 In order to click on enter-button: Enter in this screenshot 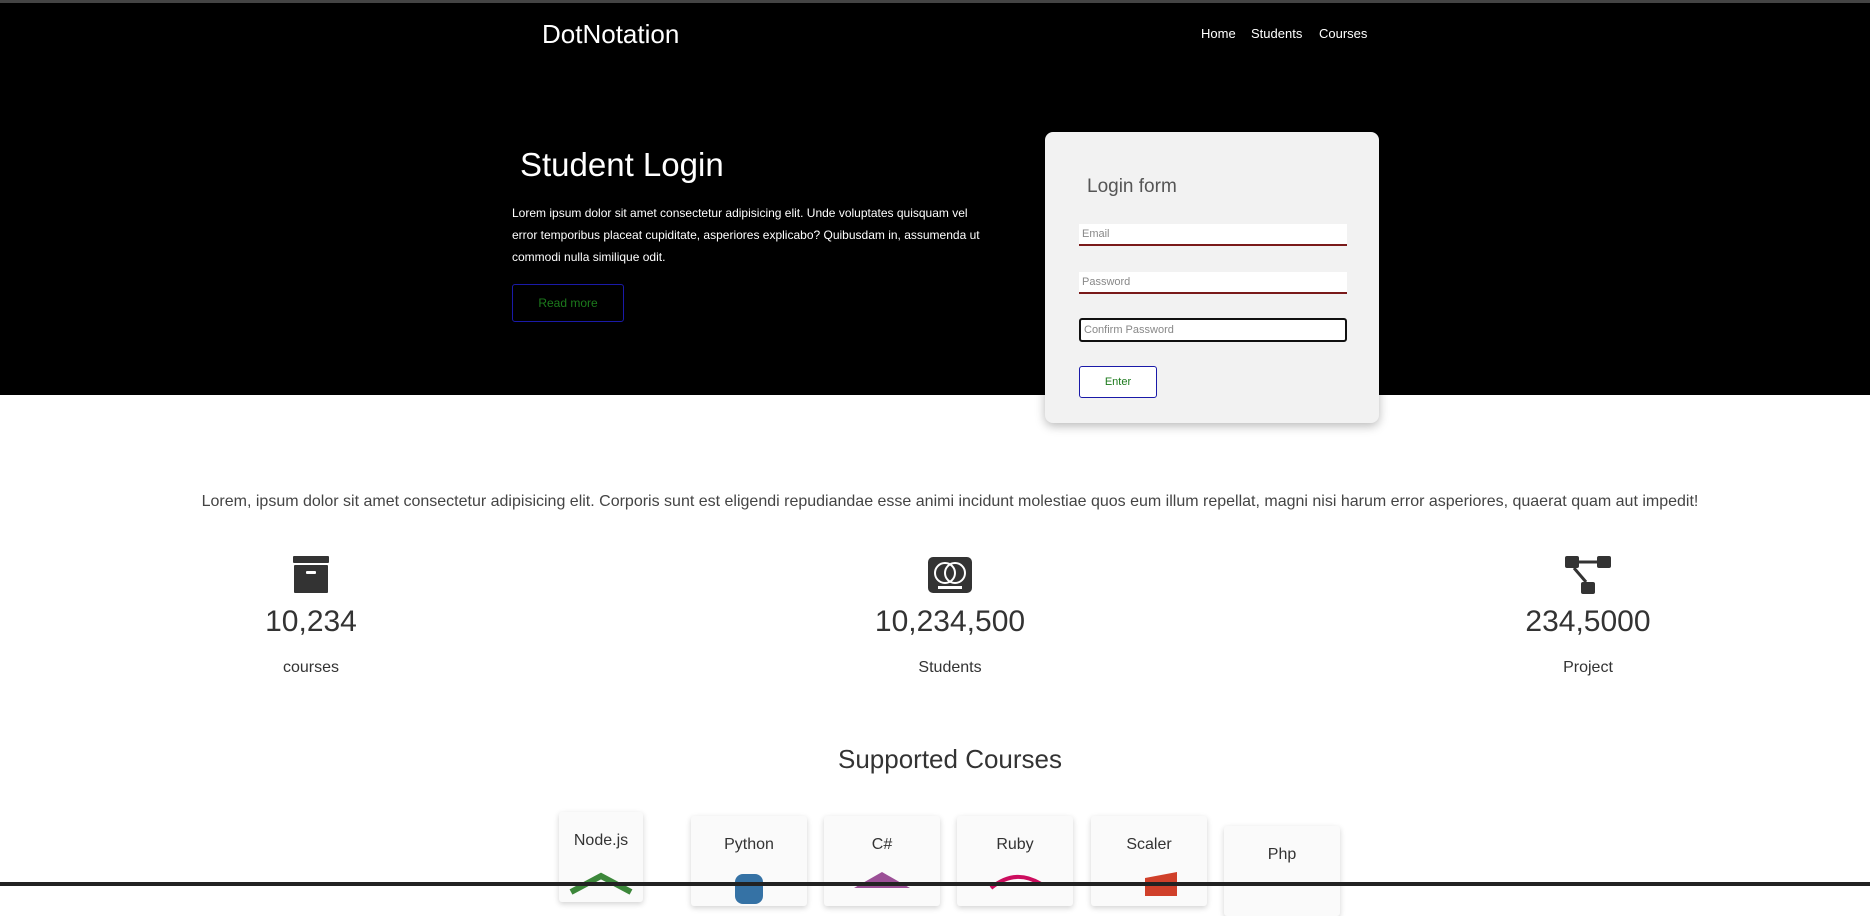, I will do `click(1118, 382)`.